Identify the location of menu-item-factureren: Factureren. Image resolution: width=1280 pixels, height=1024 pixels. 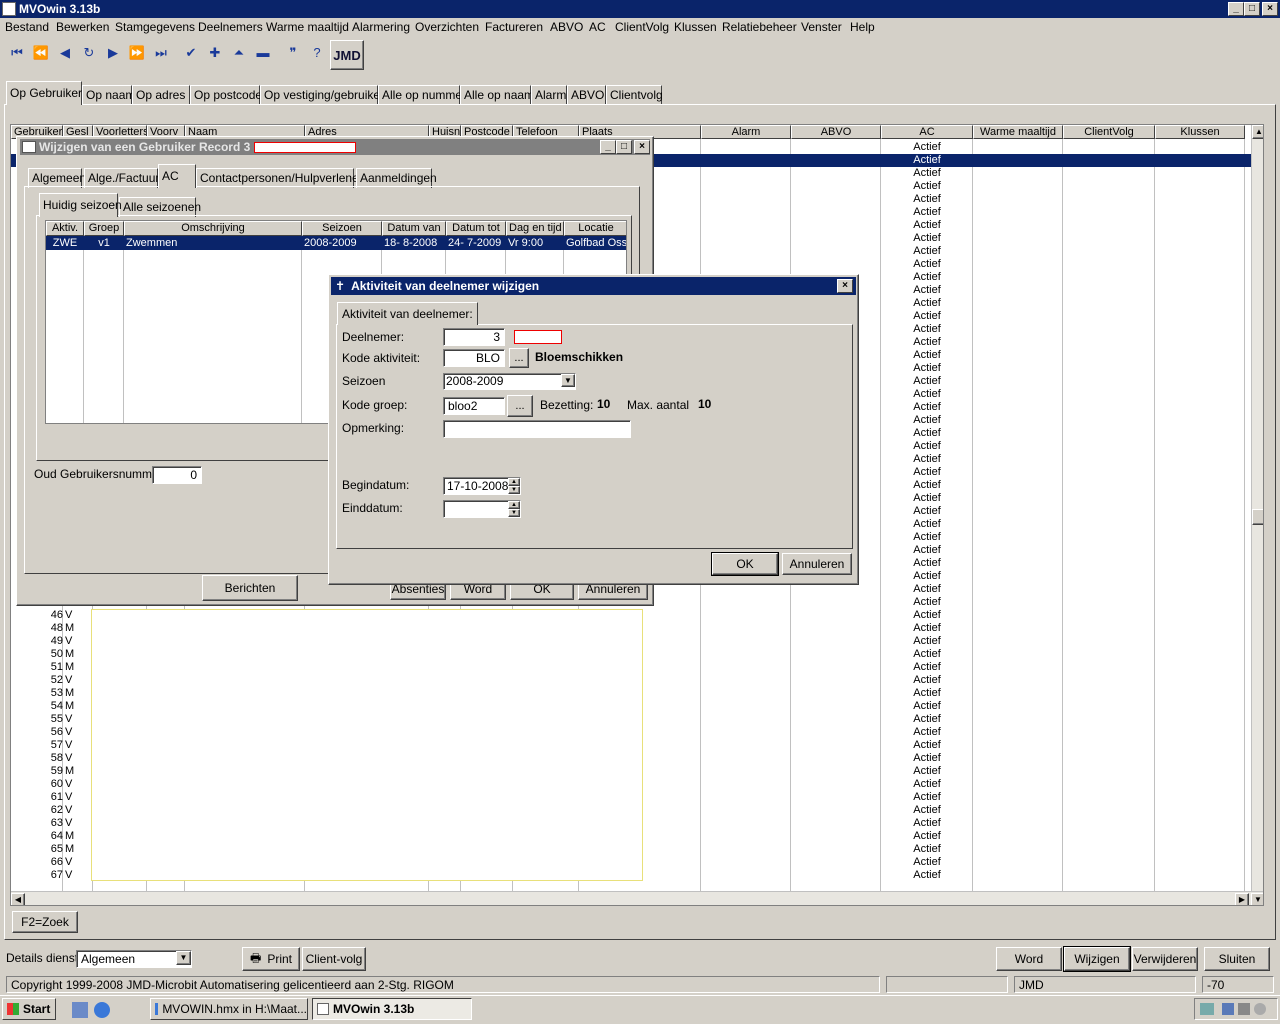
(514, 28).